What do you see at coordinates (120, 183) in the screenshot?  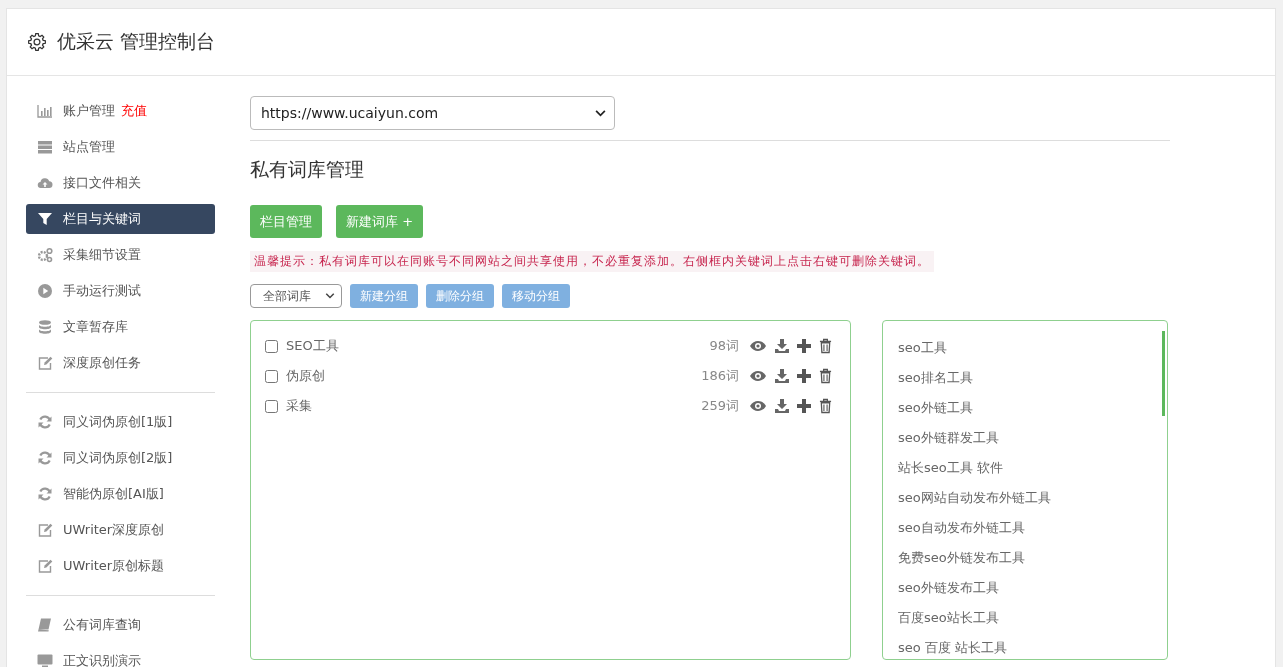 I see `sidebar-item: 接口文件相关` at bounding box center [120, 183].